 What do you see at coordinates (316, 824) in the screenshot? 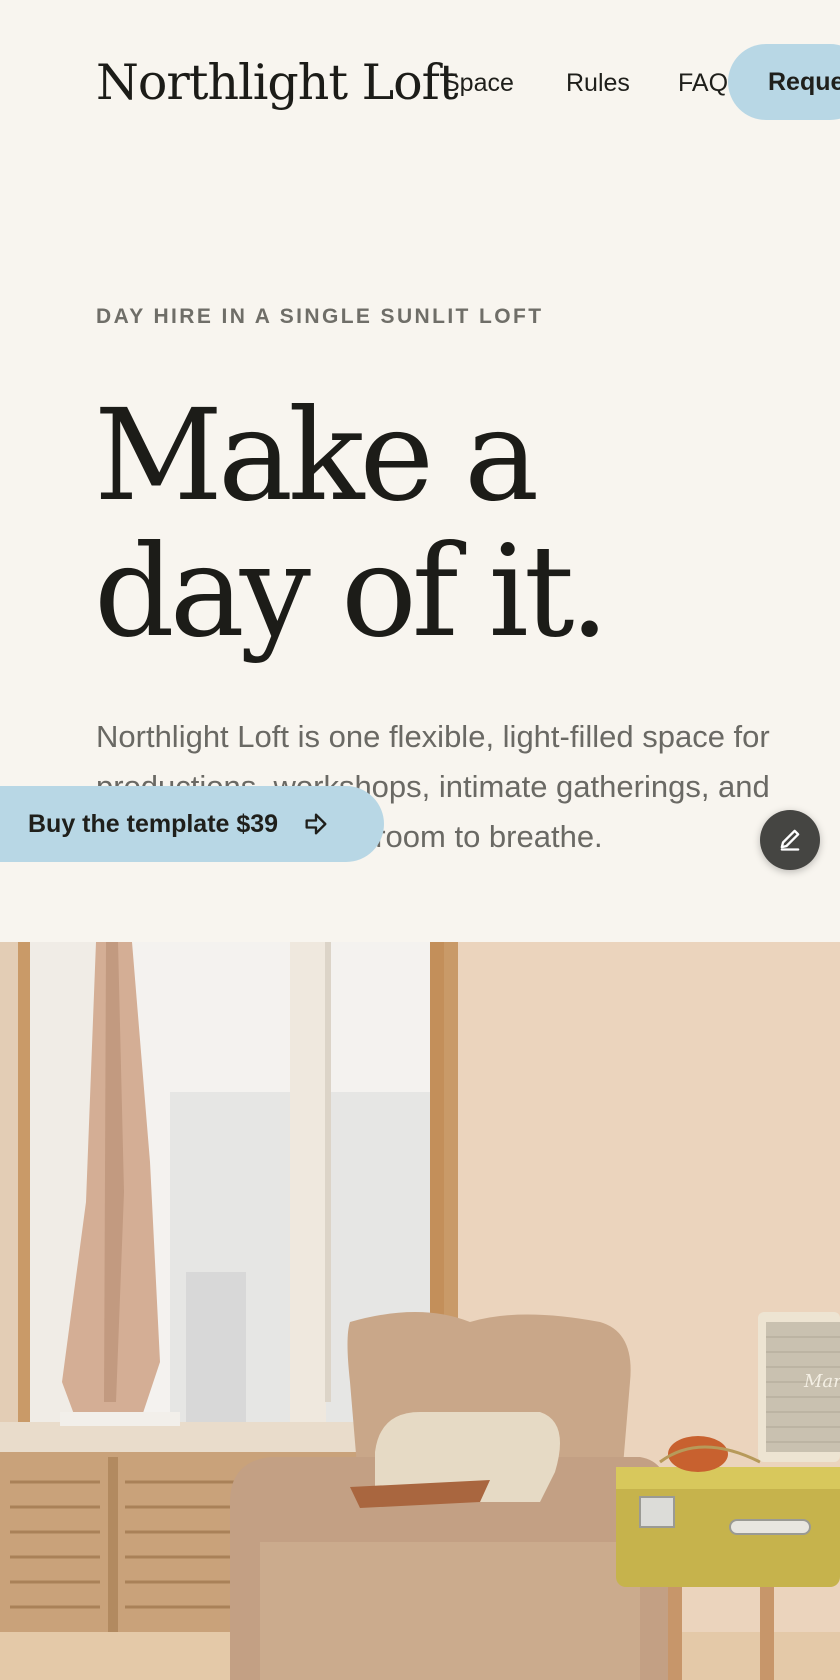
I see `arrow-right-icon` at bounding box center [316, 824].